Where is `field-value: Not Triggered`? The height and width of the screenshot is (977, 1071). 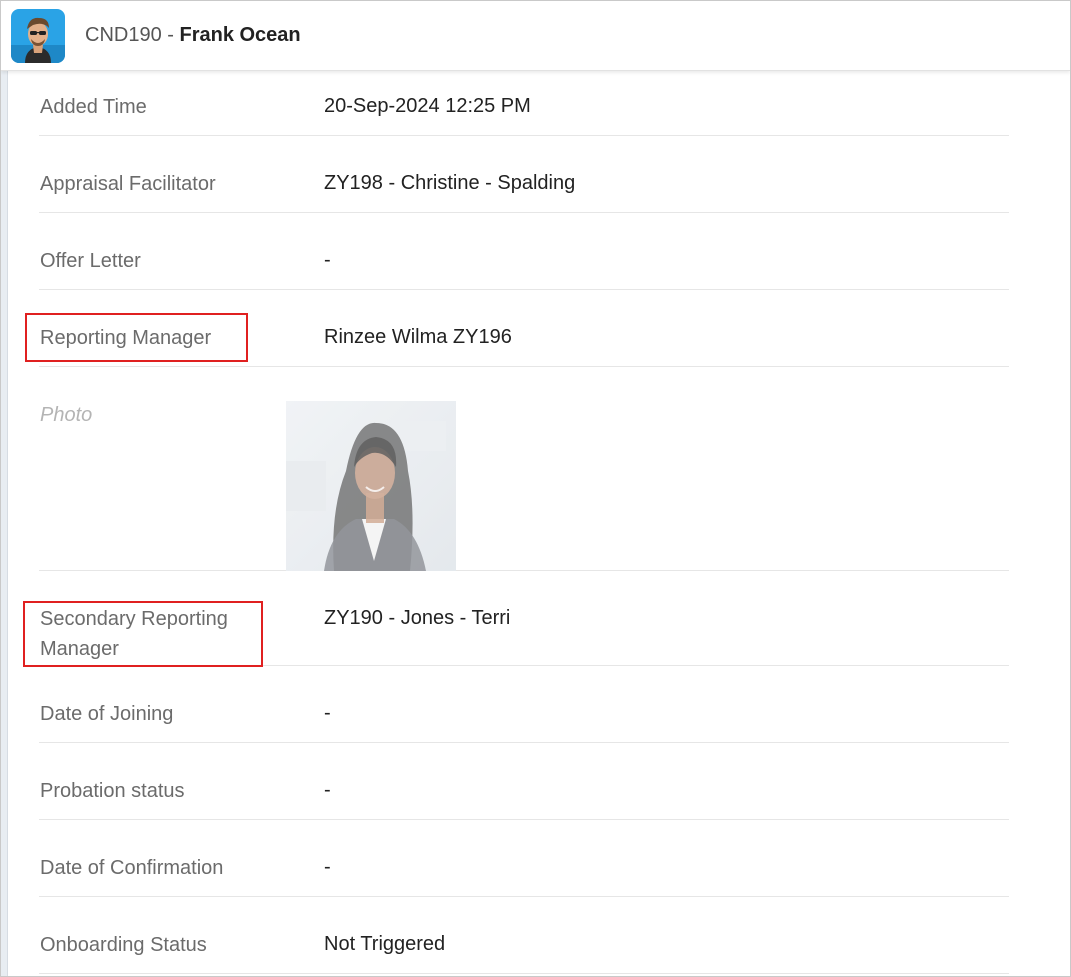
field-value: Not Triggered is located at coordinates (385, 944).